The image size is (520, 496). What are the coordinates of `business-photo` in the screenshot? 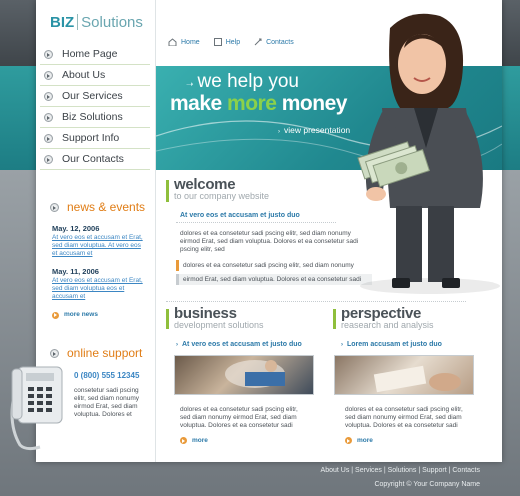 It's located at (244, 375).